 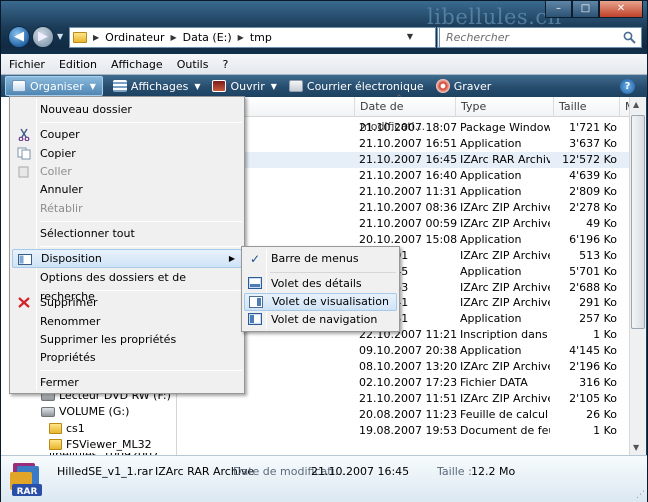 I want to click on tree-item-folder: cs1, so click(x=67, y=428).